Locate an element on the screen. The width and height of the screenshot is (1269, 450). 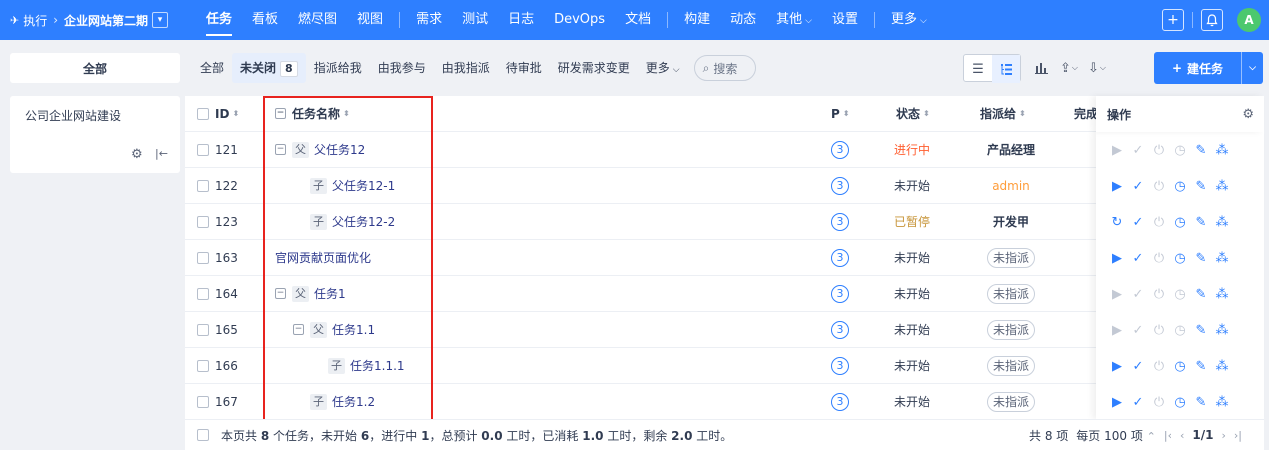
tab-assigned-to-me: 指派给我 is located at coordinates (338, 68).